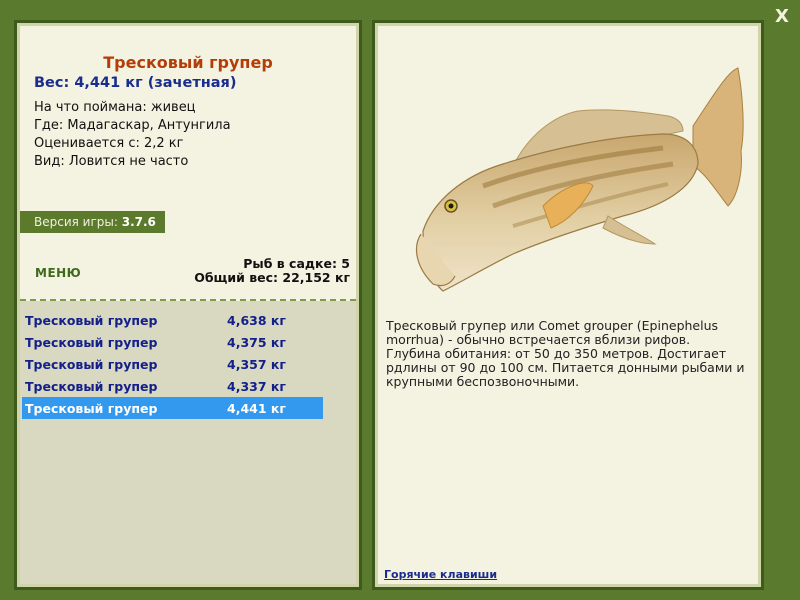 This screenshot has width=800, height=600. What do you see at coordinates (138, 222) in the screenshot?
I see `version-value: 3.7.6` at bounding box center [138, 222].